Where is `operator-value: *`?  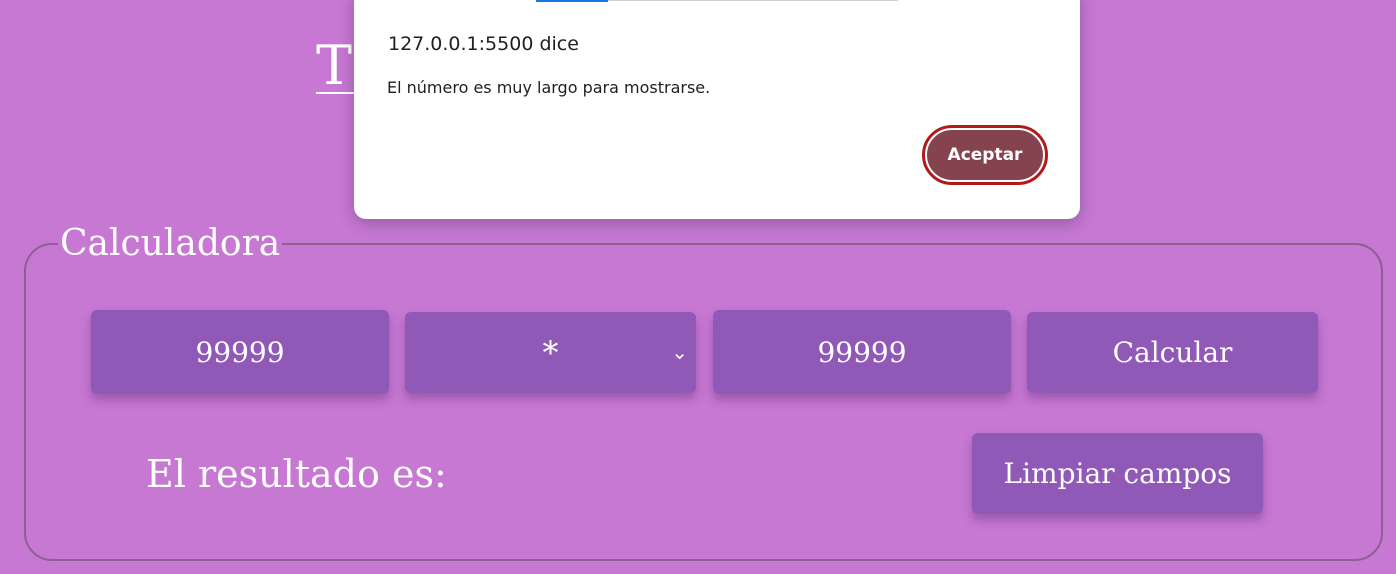
operator-value: * is located at coordinates (550, 352).